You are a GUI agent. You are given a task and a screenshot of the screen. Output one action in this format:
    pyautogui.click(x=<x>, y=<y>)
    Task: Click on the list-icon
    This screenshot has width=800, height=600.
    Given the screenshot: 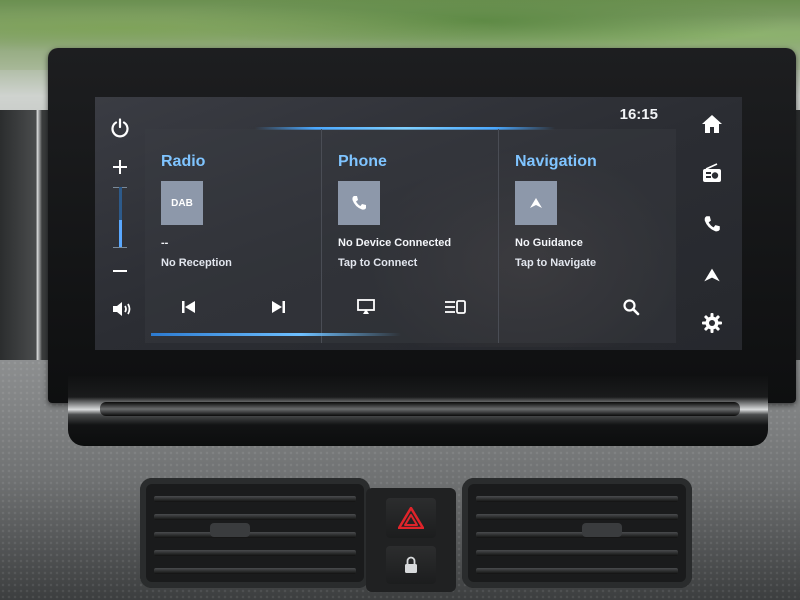 What is the action you would take?
    pyautogui.click(x=455, y=307)
    